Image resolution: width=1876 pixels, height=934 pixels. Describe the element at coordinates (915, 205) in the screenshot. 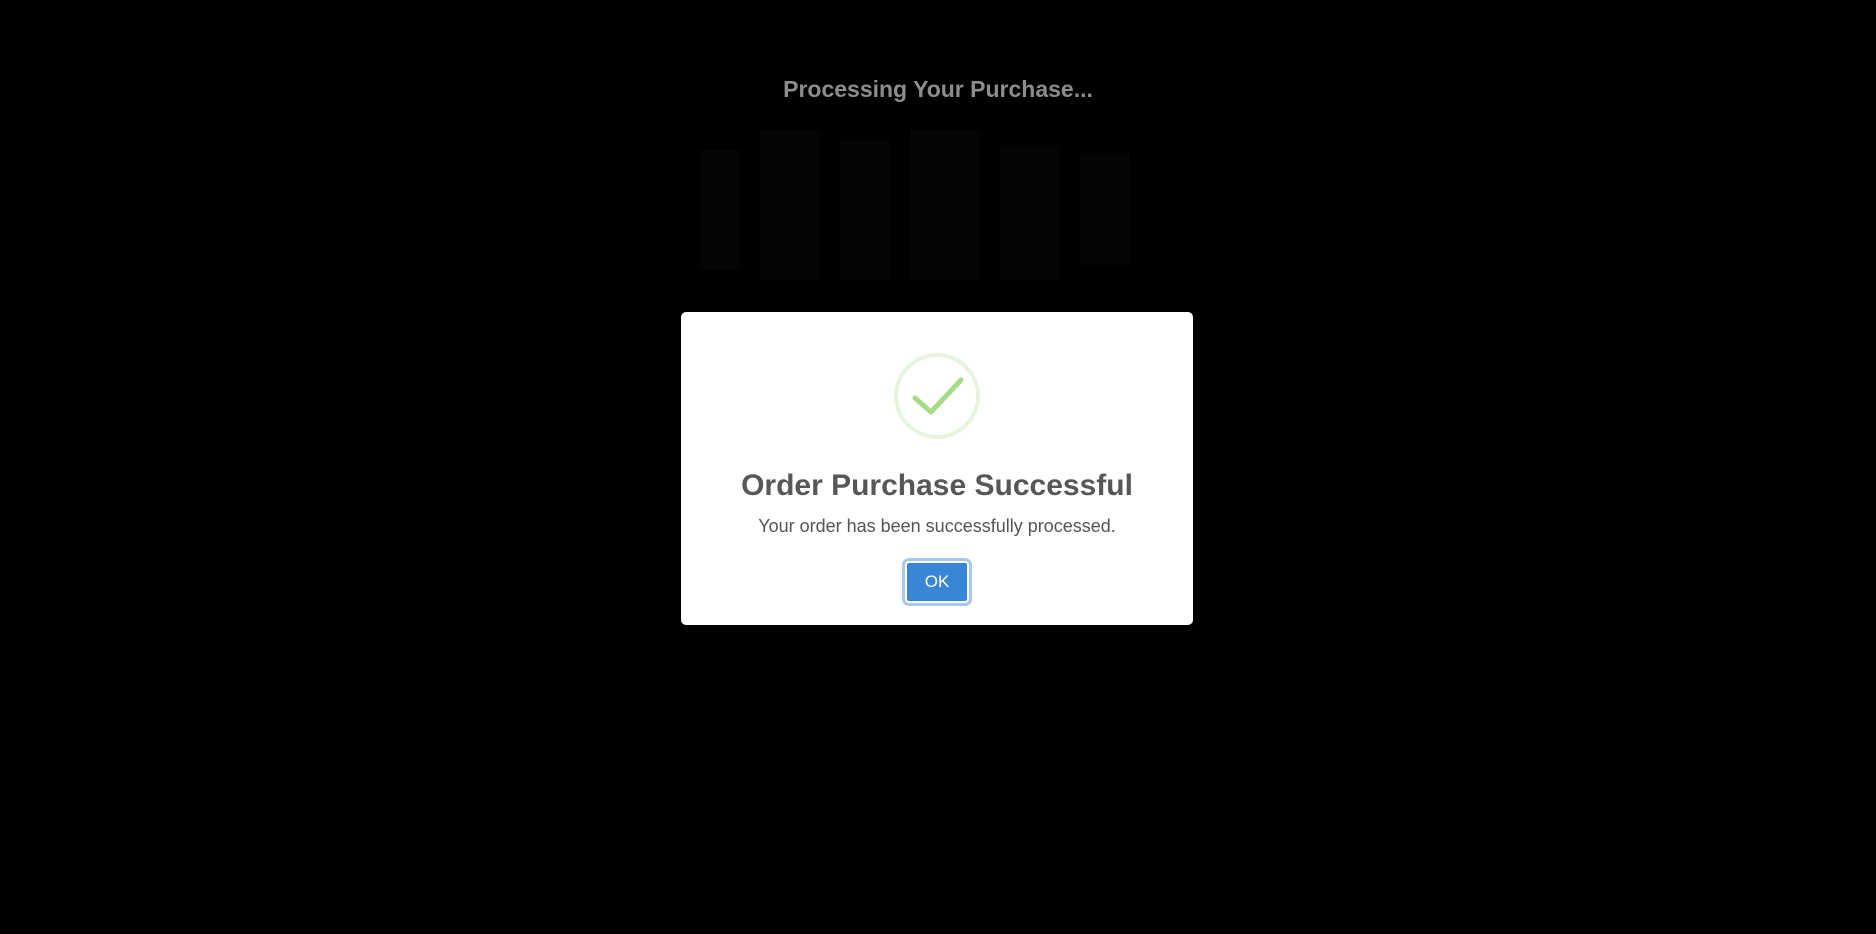

I see `background-graphic` at that location.